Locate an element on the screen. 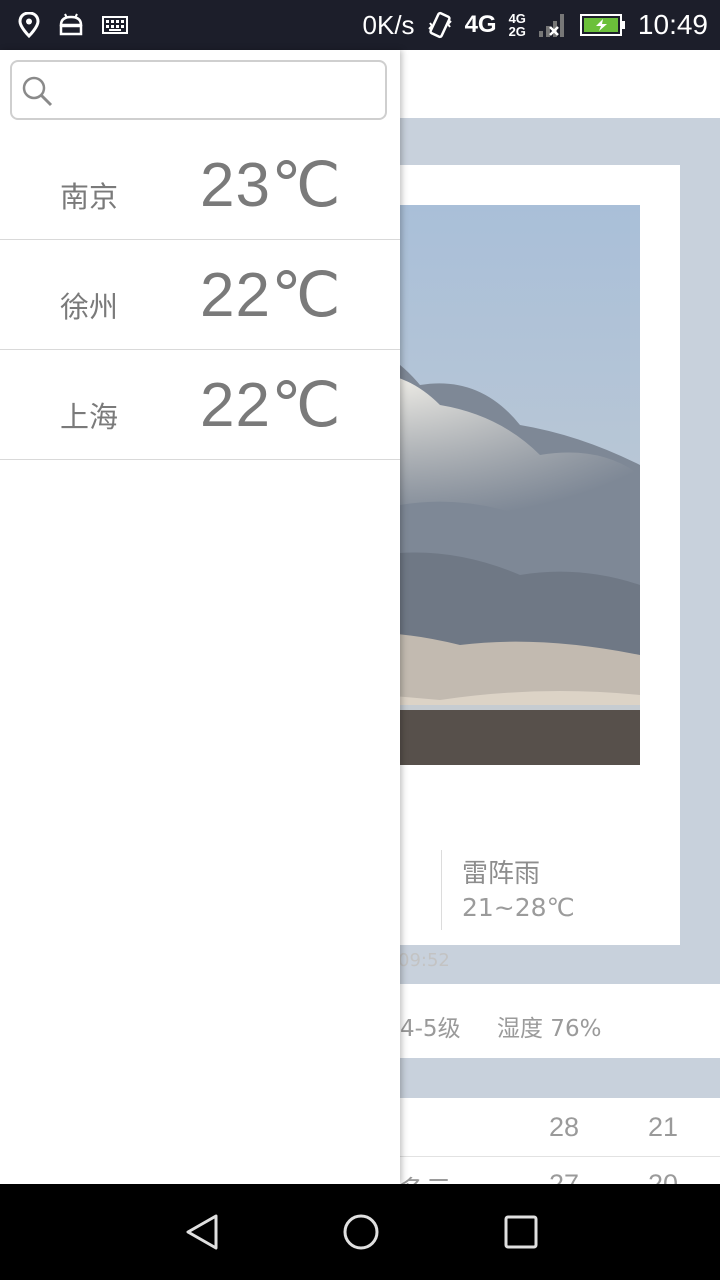 The height and width of the screenshot is (1280, 720). search-box is located at coordinates (198, 90).